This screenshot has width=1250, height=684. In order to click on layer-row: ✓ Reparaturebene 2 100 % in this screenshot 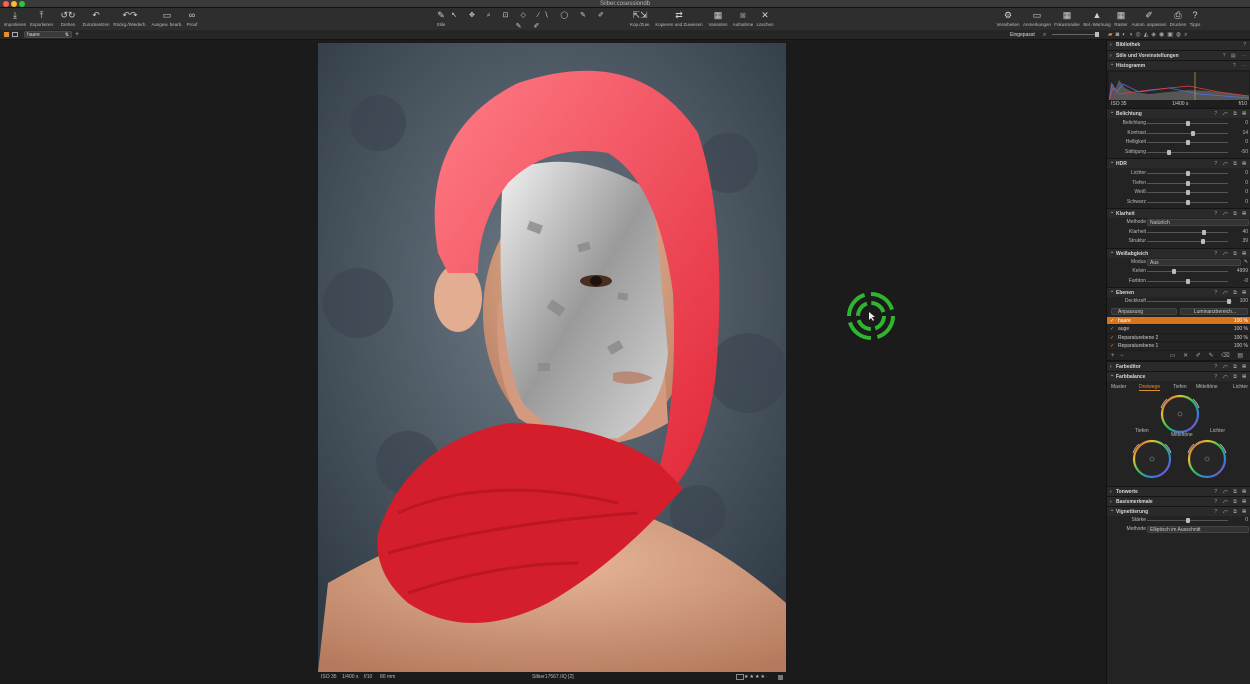, I will do `click(1178, 338)`.